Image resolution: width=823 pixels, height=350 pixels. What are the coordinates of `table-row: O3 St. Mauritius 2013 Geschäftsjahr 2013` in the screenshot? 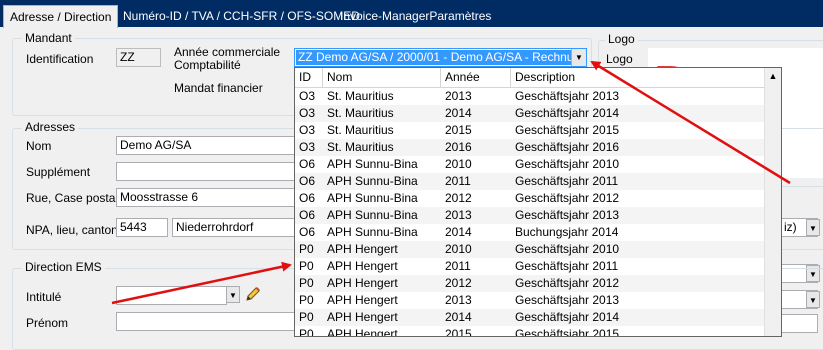 It's located at (530, 96).